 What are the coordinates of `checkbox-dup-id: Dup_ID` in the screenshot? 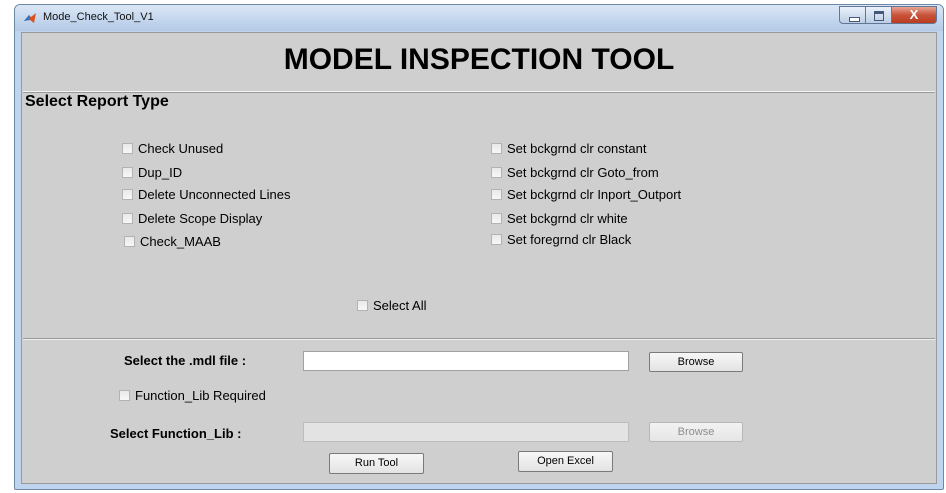 It's located at (152, 172).